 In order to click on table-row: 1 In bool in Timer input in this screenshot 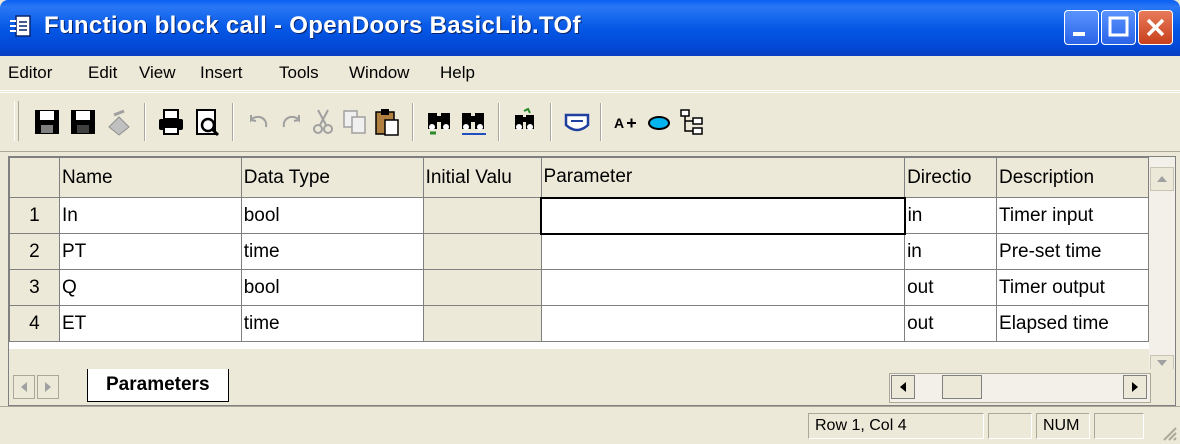, I will do `click(579, 215)`.